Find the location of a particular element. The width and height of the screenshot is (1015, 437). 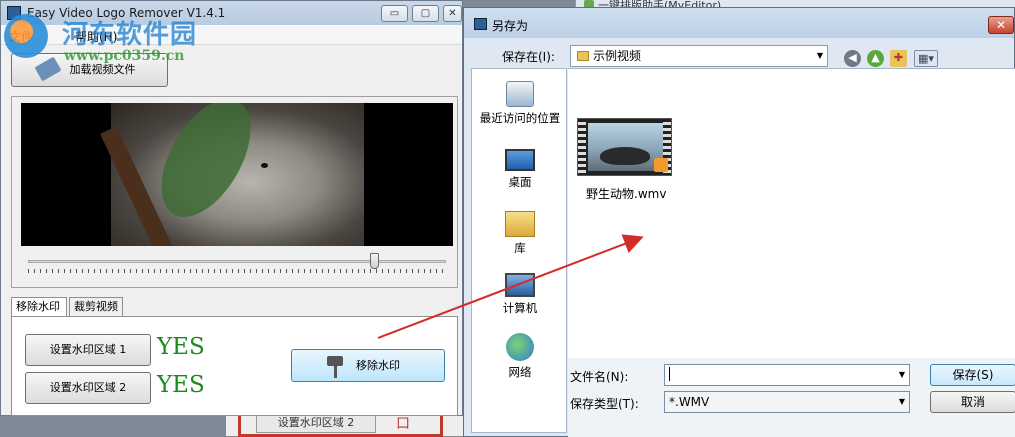

dialog-footer: 文件名(N): ▼ 保存类型(T): *.WMV ▼ 保存(S) 取消 is located at coordinates (791, 397).